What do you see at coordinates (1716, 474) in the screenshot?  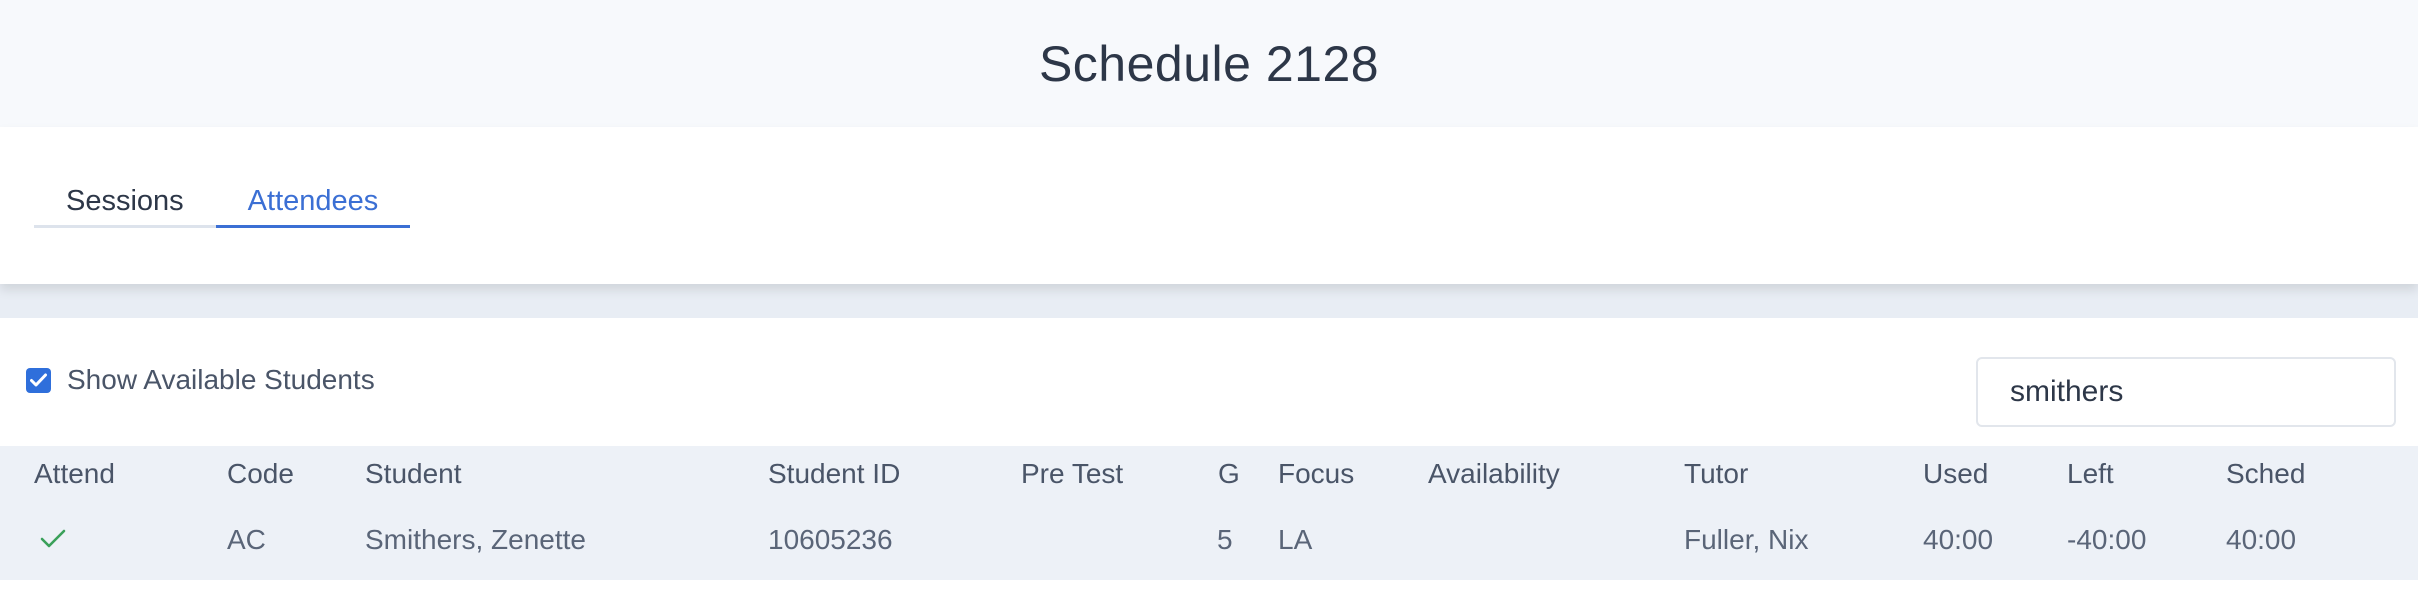 I see `column-header-tutor: Tutor` at bounding box center [1716, 474].